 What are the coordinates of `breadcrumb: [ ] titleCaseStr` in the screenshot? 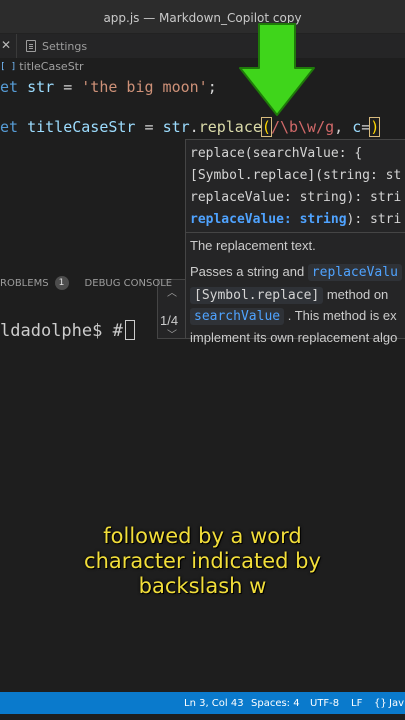 It's located at (42, 66).